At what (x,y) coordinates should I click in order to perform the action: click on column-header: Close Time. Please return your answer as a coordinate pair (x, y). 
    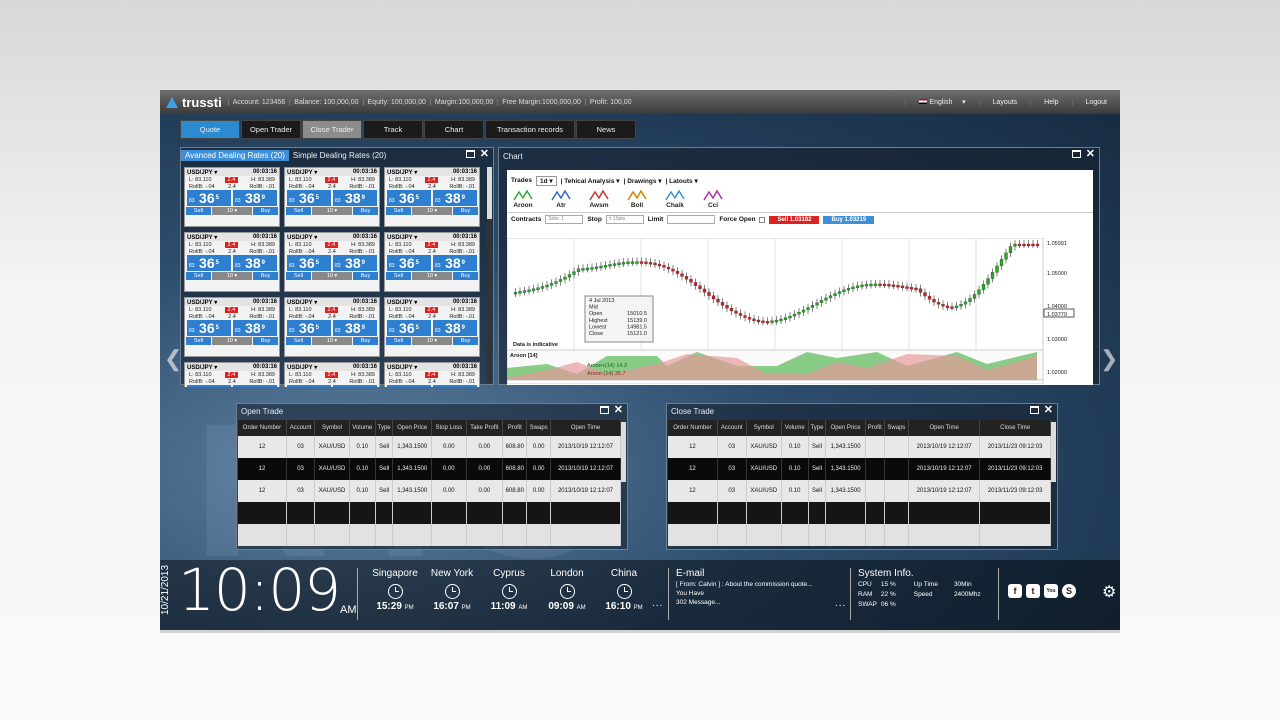
    Looking at the image, I should click on (1015, 428).